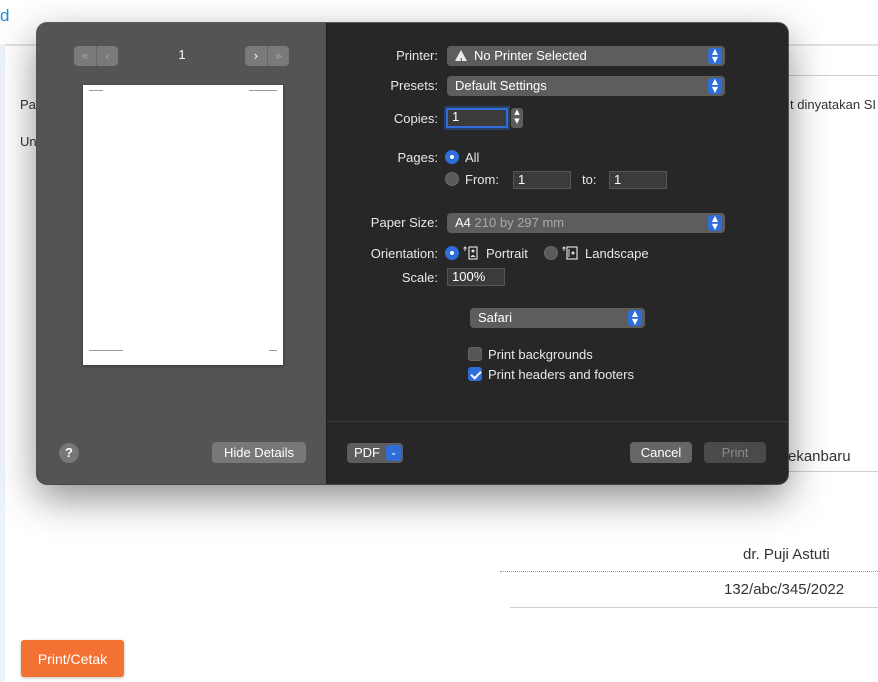  Describe the element at coordinates (417, 157) in the screenshot. I see `pages-label: Pages:` at that location.